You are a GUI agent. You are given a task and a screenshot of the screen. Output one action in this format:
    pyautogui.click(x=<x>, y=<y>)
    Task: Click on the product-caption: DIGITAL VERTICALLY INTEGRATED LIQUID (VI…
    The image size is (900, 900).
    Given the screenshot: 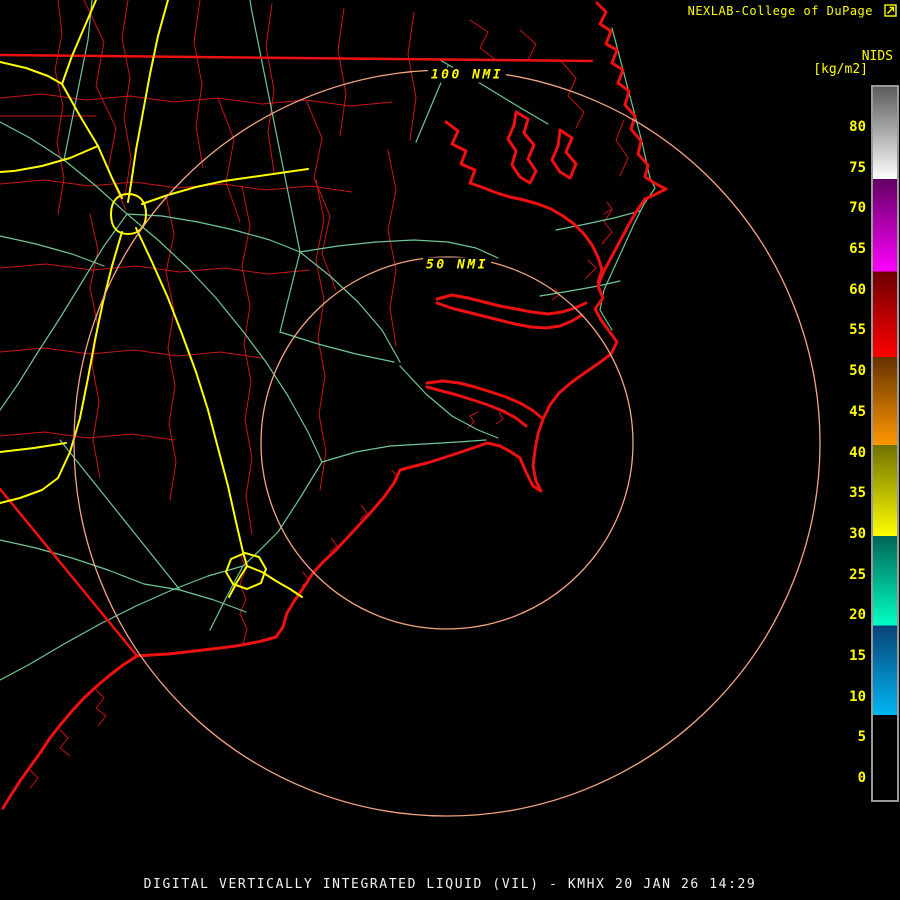 What is the action you would take?
    pyautogui.click(x=450, y=884)
    